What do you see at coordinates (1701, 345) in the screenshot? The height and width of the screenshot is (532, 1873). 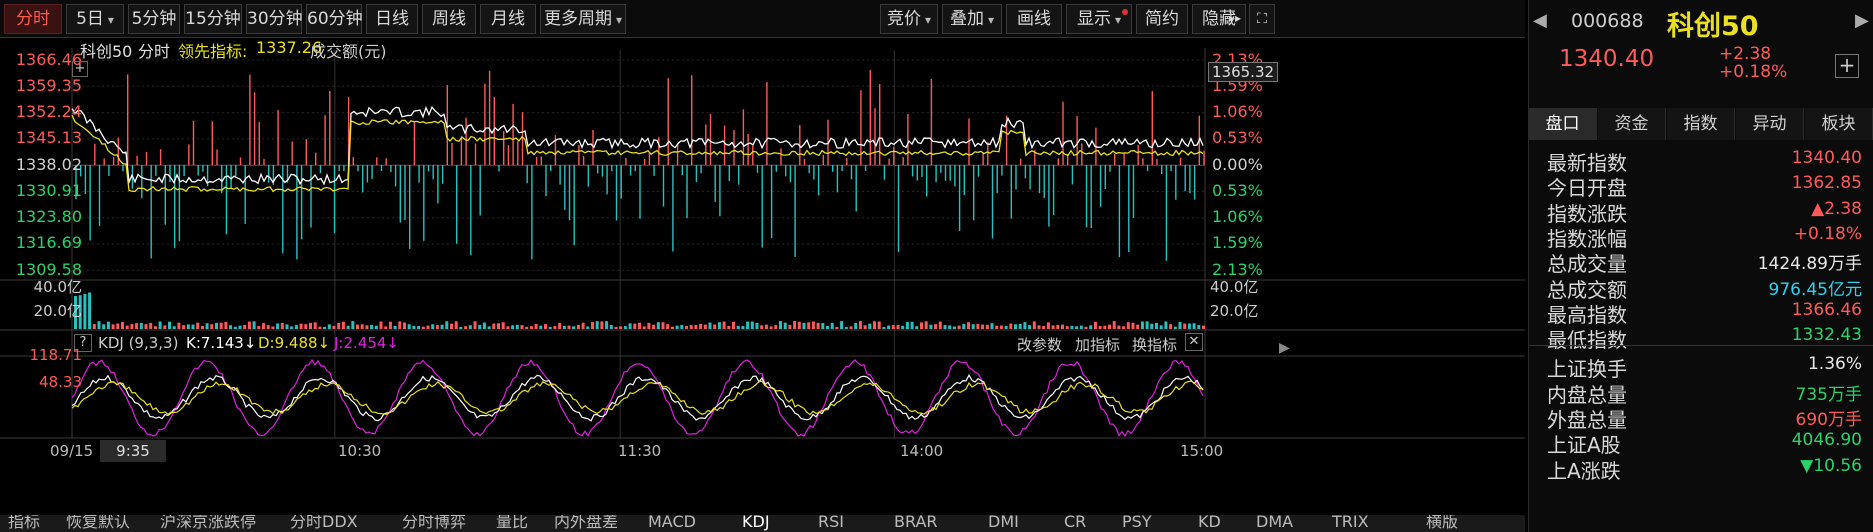 I see `divider` at bounding box center [1701, 345].